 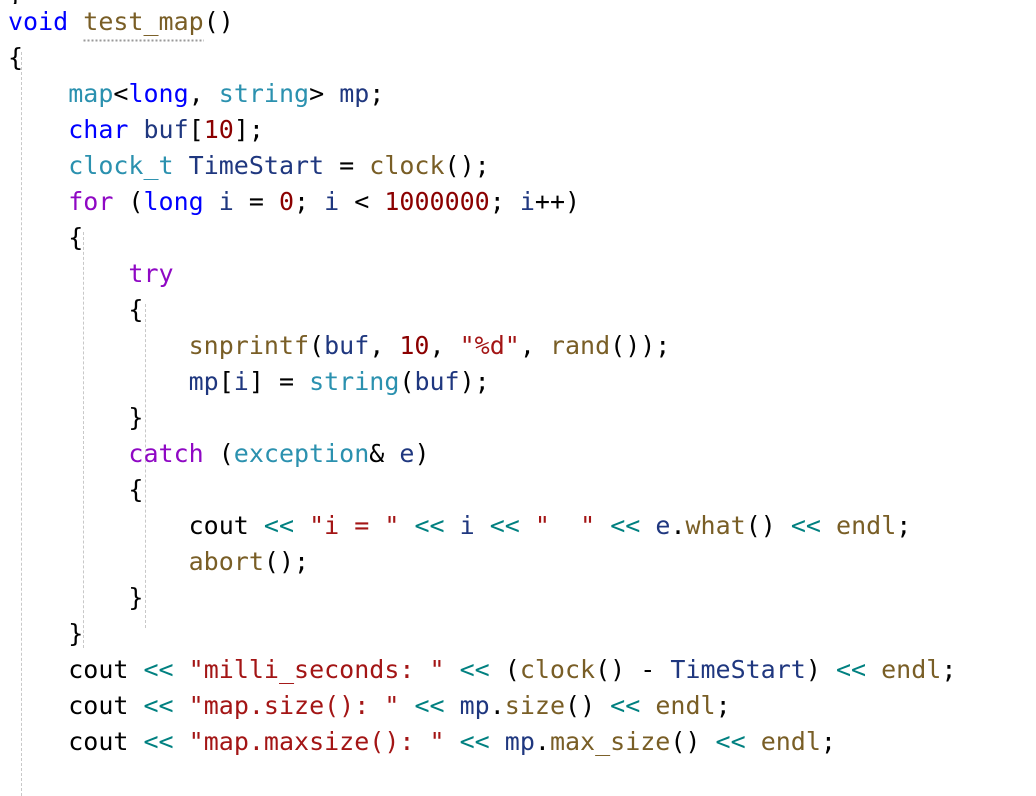 What do you see at coordinates (474, 705) in the screenshot?
I see `code-token: mp` at bounding box center [474, 705].